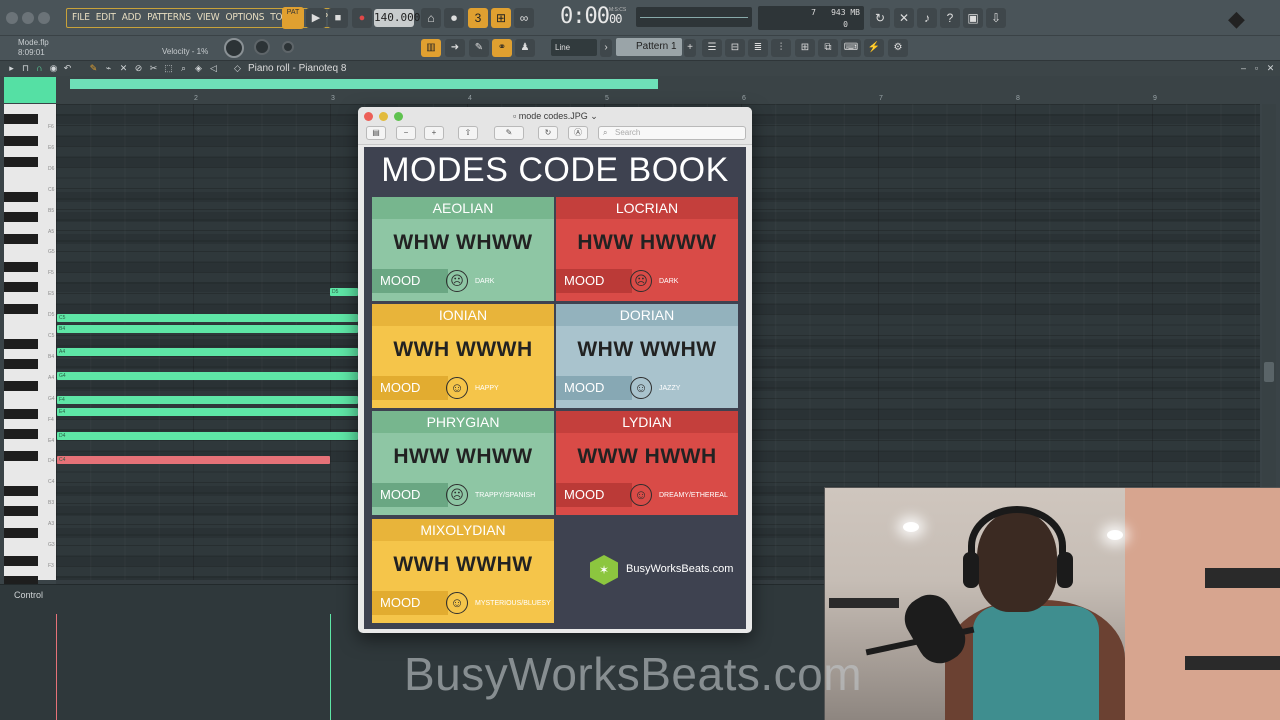 This screenshot has width=1280, height=720. Describe the element at coordinates (108, 68) in the screenshot. I see `paint-brush-icon: ⌁` at that location.